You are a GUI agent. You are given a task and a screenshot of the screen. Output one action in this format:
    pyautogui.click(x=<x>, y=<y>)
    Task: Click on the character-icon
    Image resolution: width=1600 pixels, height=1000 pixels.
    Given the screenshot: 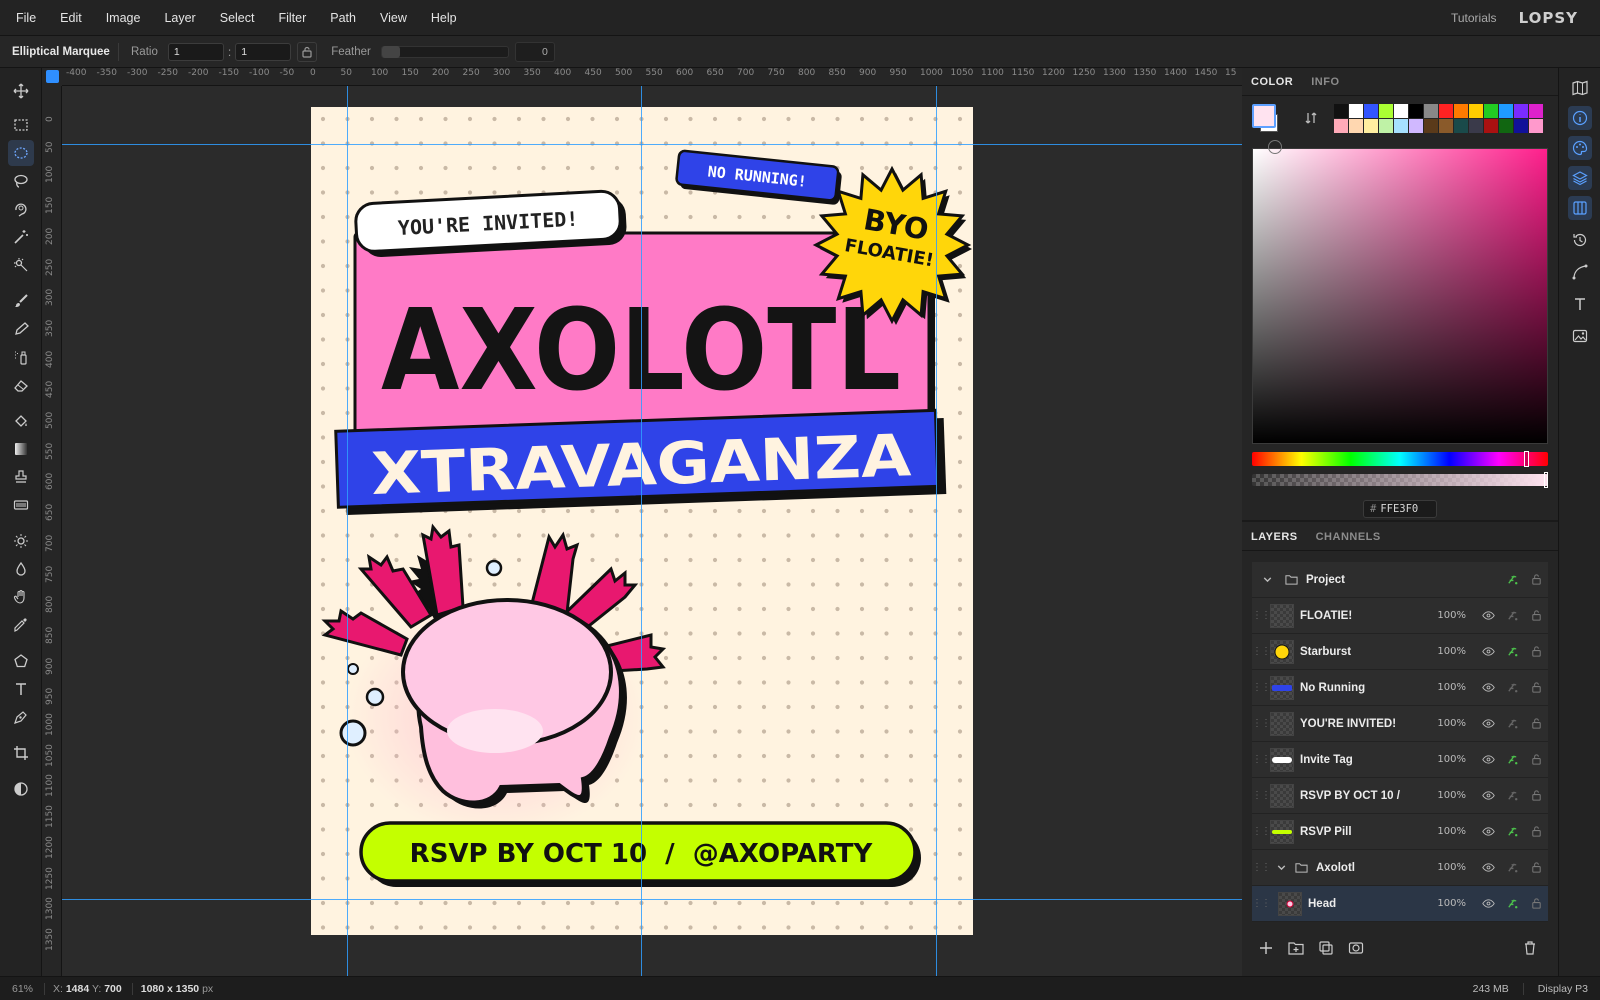 What is the action you would take?
    pyautogui.click(x=1580, y=304)
    